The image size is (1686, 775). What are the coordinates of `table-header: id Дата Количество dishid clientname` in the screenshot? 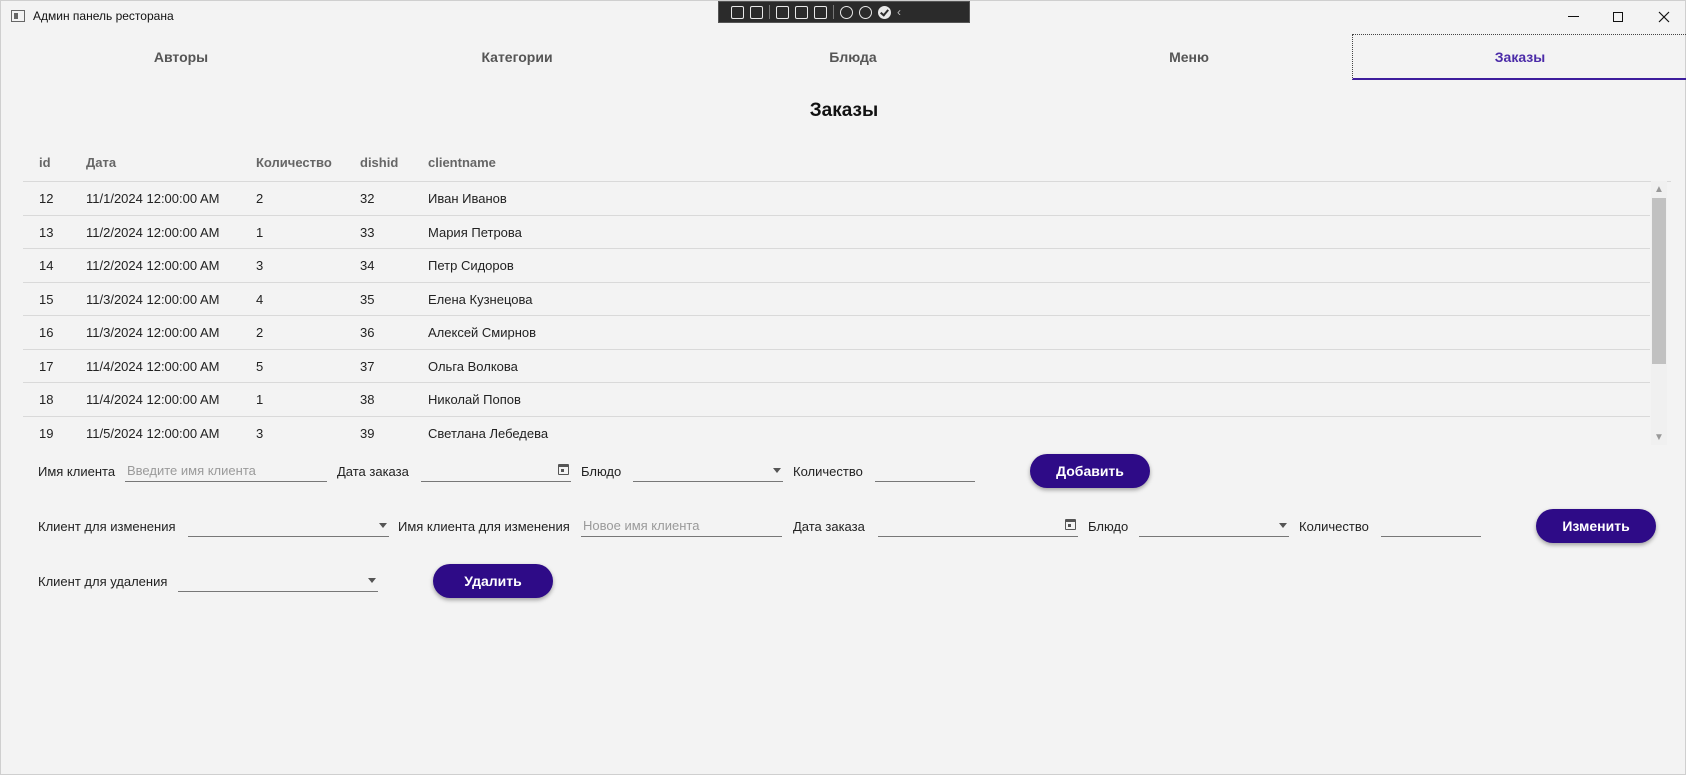 It's located at (847, 164).